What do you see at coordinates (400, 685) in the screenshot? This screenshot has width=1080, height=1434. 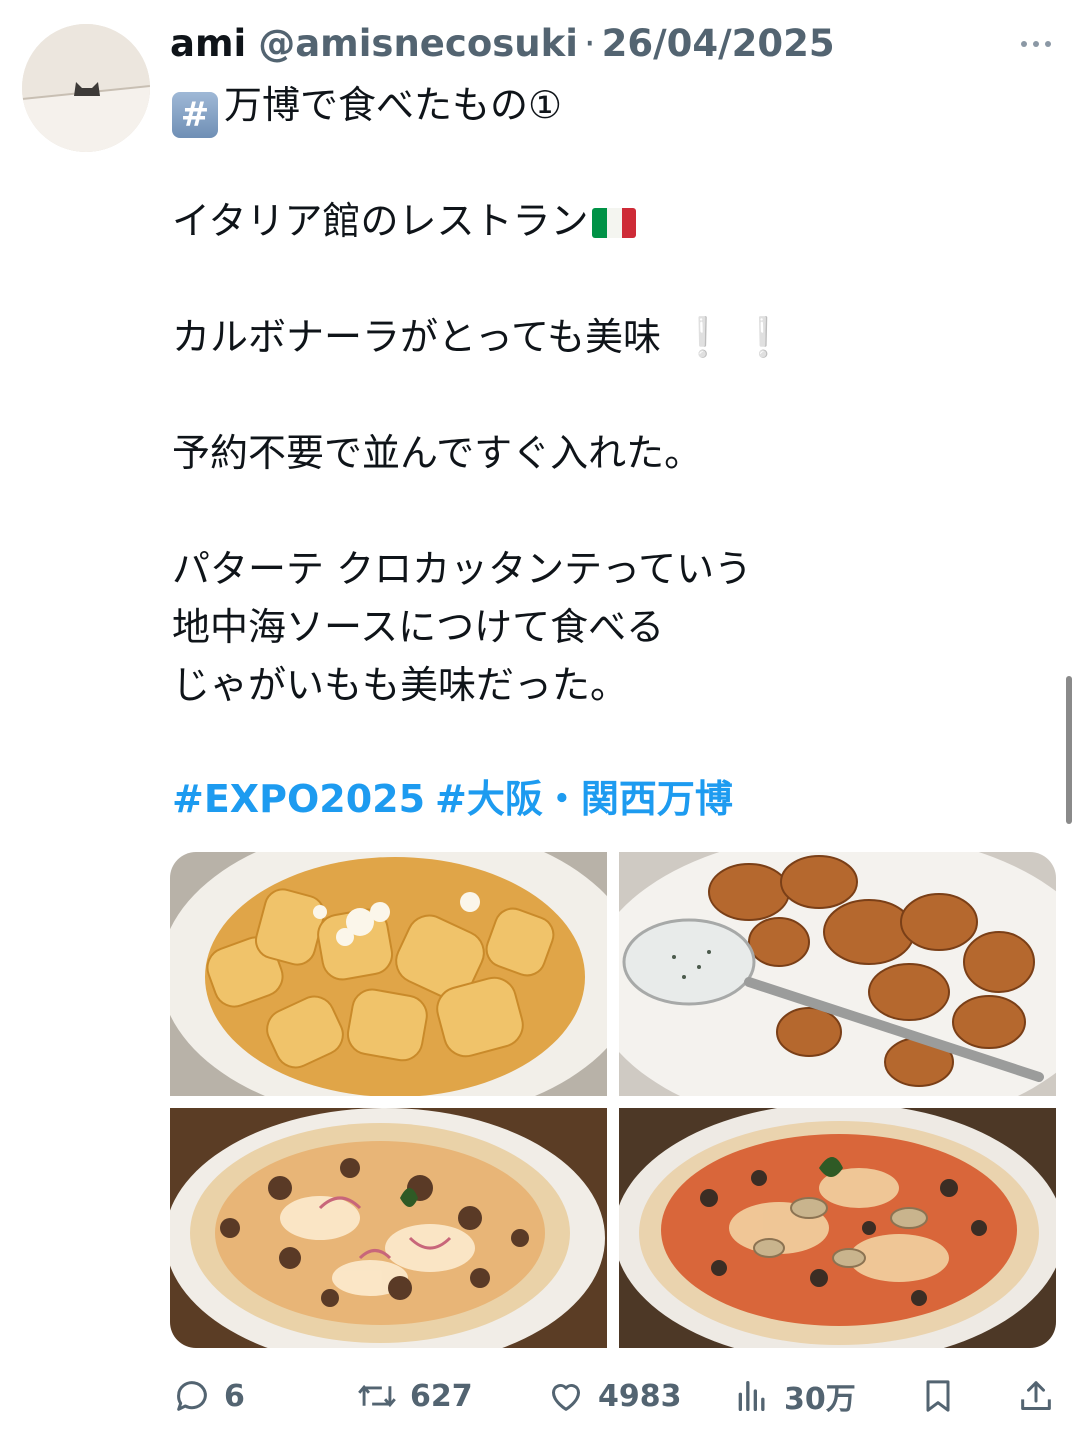 I see `text-line-7: じゃがいもも美味だった。` at bounding box center [400, 685].